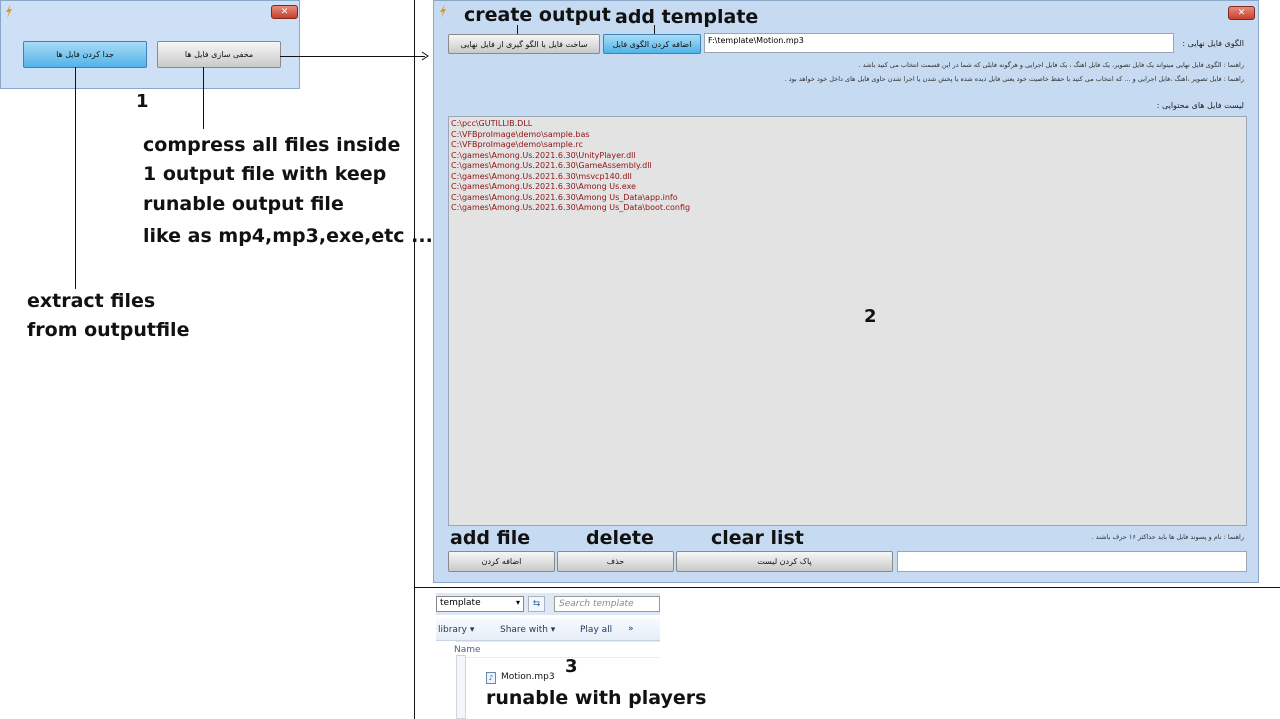 Image resolution: width=1280 pixels, height=719 pixels. Describe the element at coordinates (654, 29) in the screenshot. I see `add-template-pointer` at that location.